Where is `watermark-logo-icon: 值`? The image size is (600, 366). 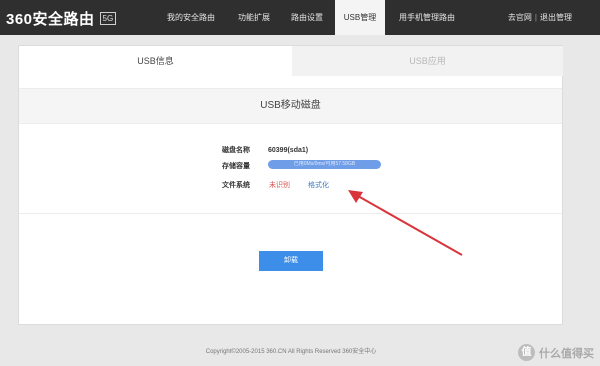 watermark-logo-icon: 值 is located at coordinates (526, 352).